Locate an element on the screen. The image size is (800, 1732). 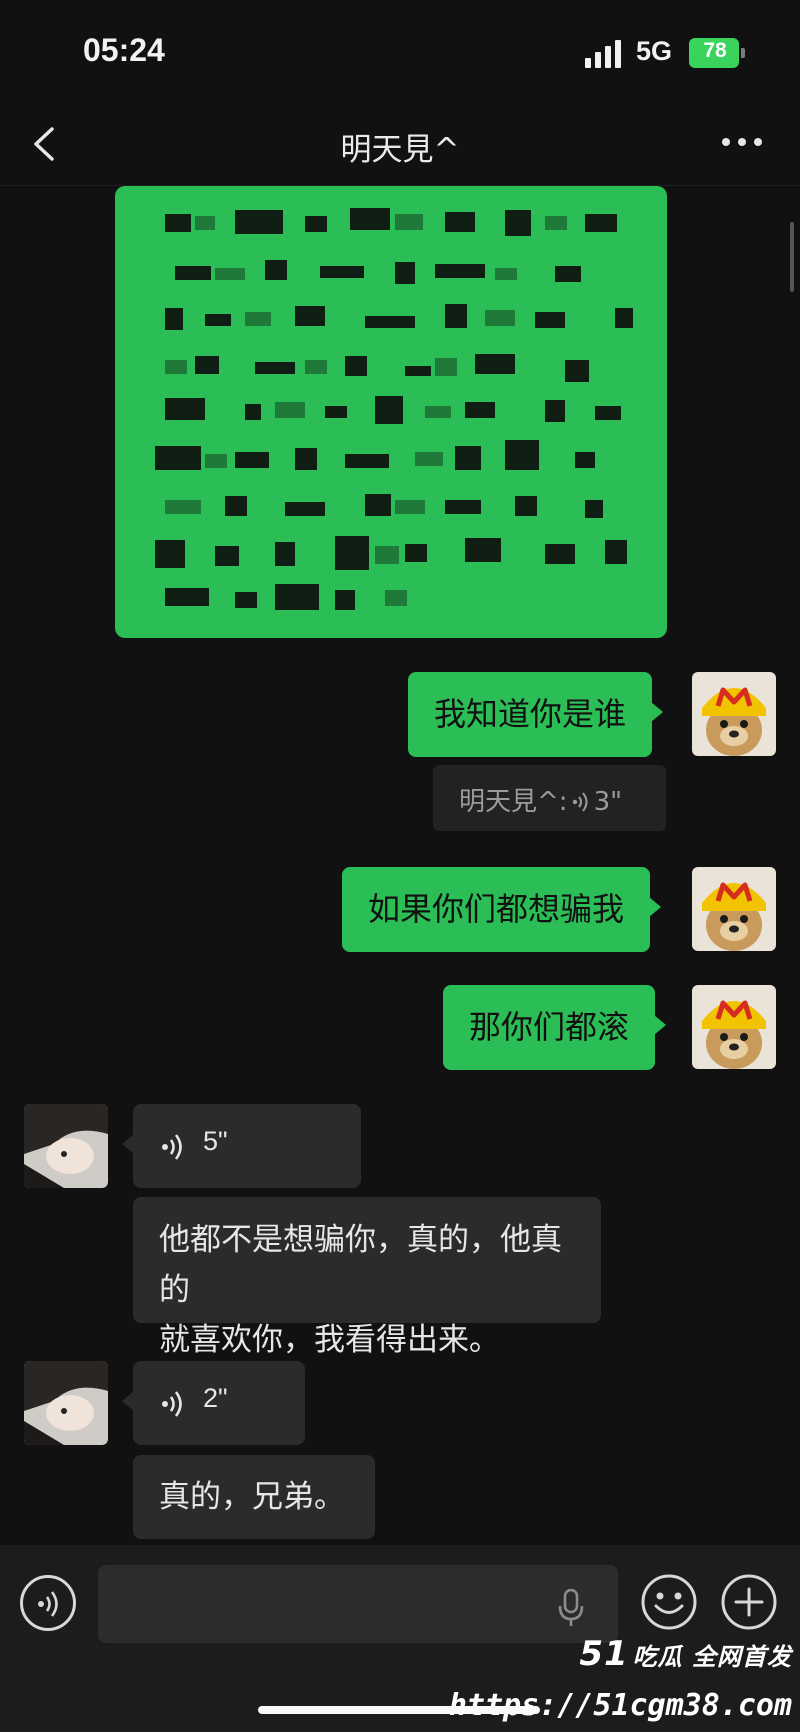
voice-toggle-button is located at coordinates (48, 1603).